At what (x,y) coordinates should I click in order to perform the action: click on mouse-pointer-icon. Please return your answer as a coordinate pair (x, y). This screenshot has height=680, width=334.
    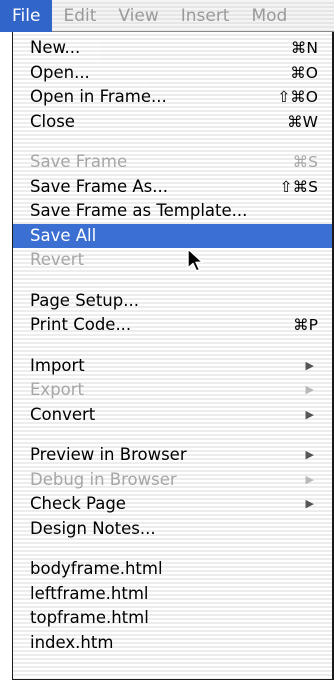
    Looking at the image, I should click on (195, 260).